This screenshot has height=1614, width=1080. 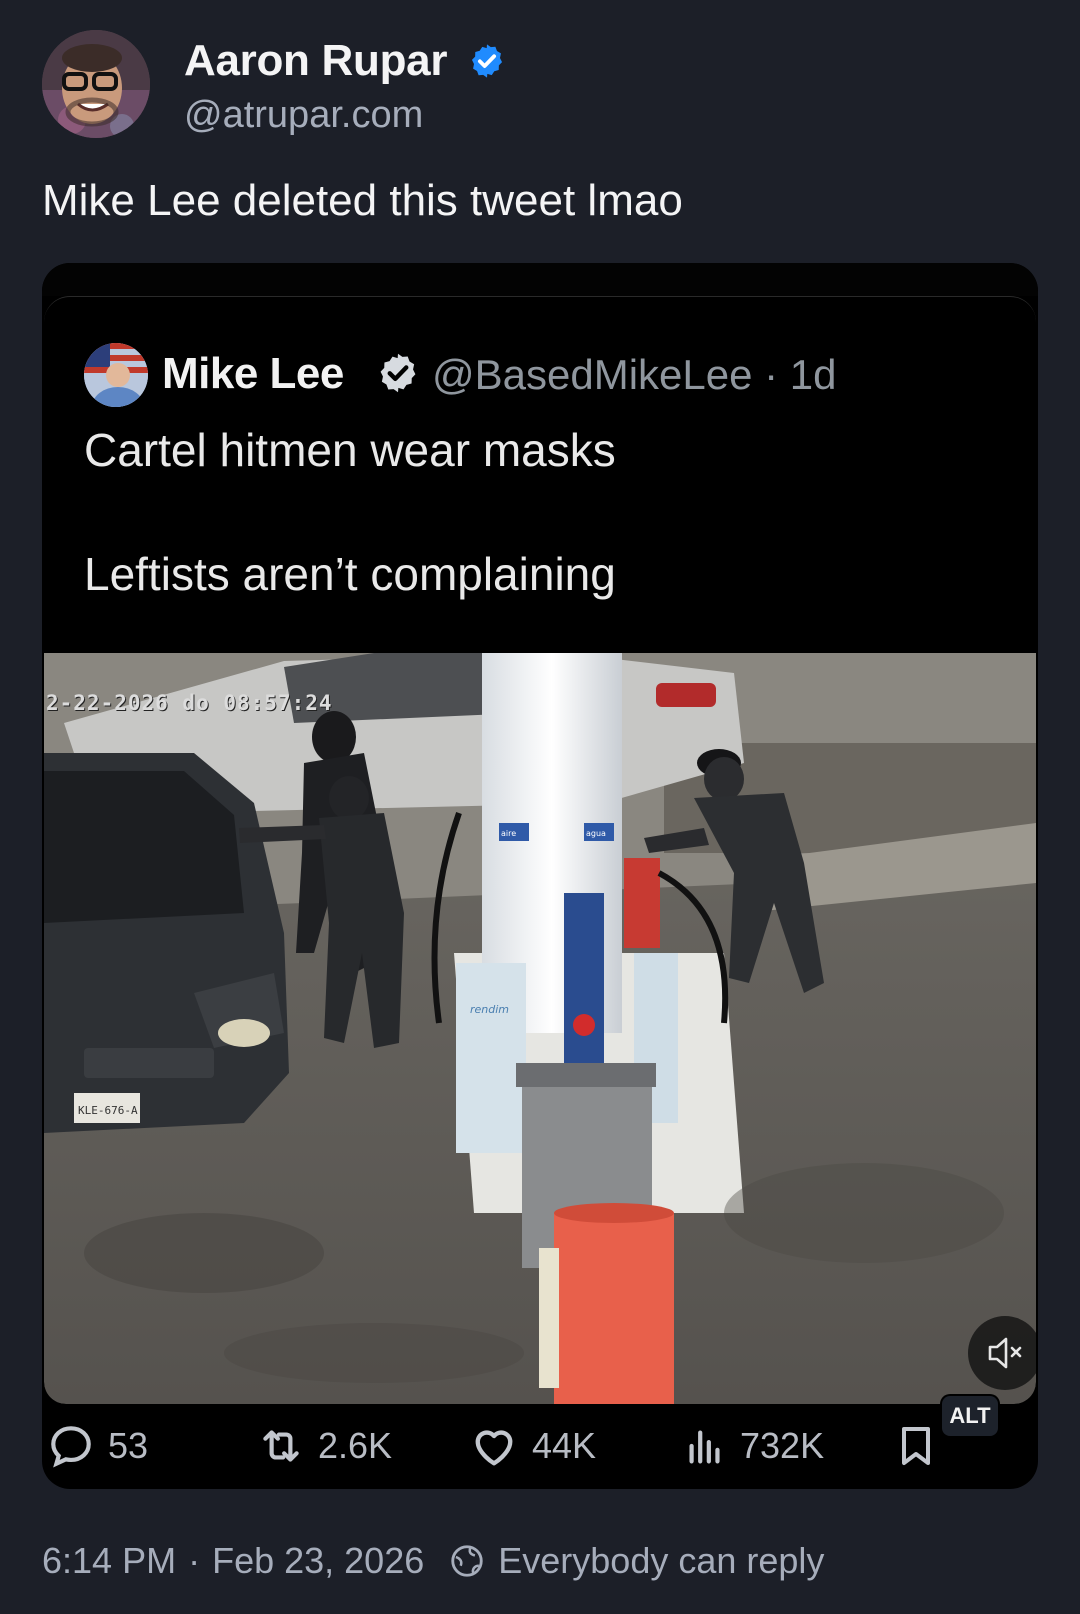 What do you see at coordinates (661, 1561) in the screenshot?
I see `reply-setting: Everybody can reply` at bounding box center [661, 1561].